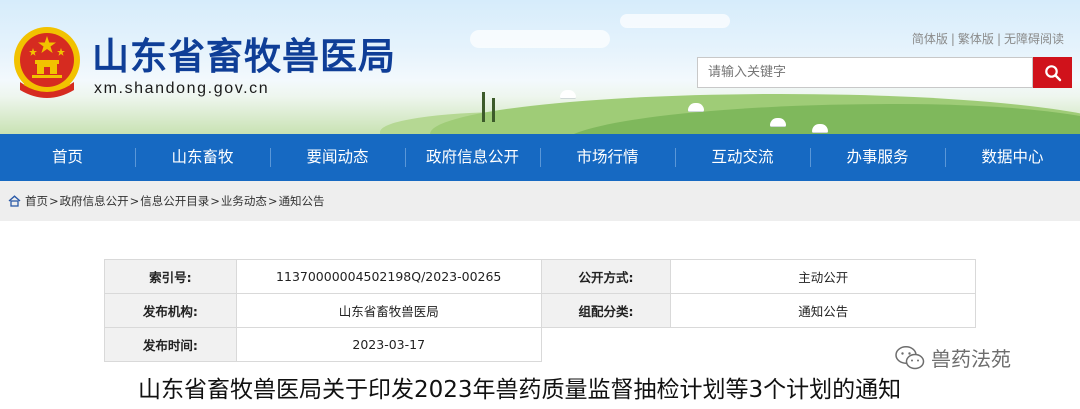  I want to click on table-row: 发布时间: 2023-03-17, so click(540, 344).